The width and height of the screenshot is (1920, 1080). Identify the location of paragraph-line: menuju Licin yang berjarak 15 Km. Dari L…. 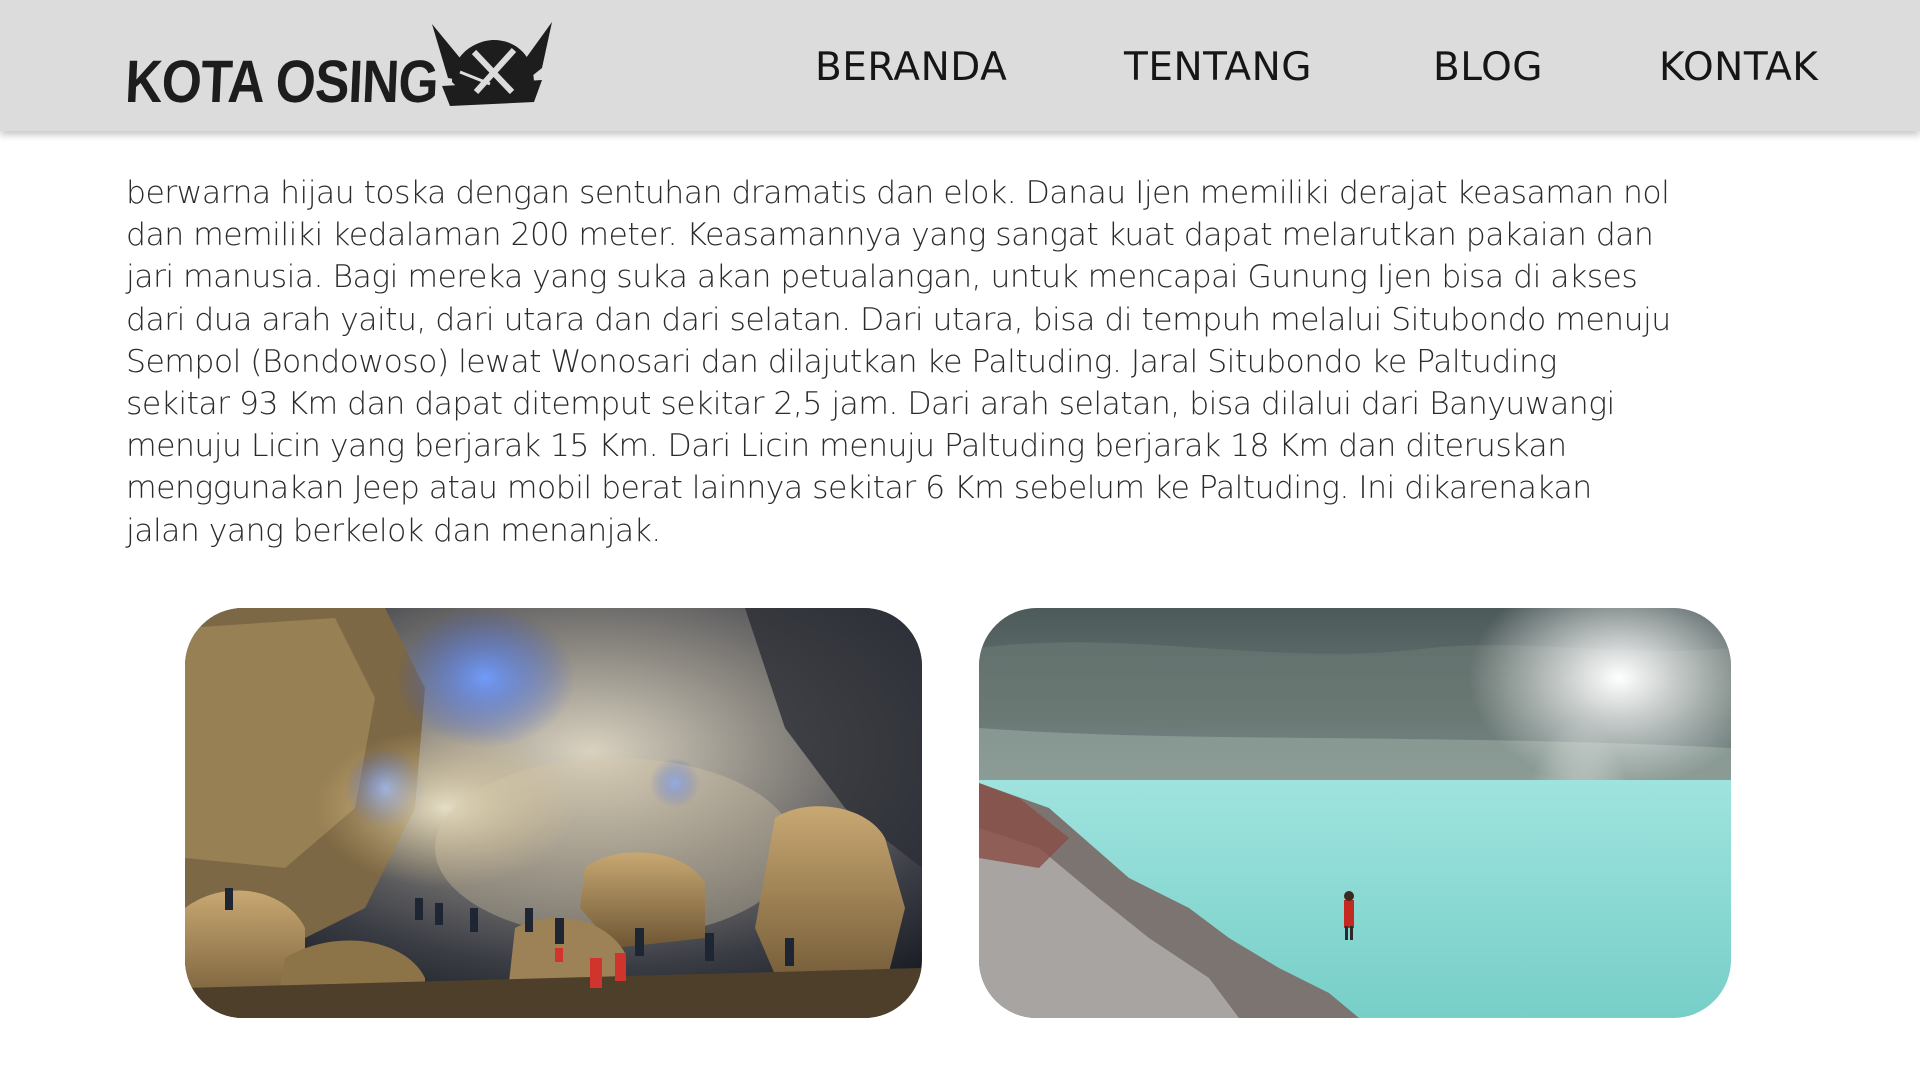
(846, 446).